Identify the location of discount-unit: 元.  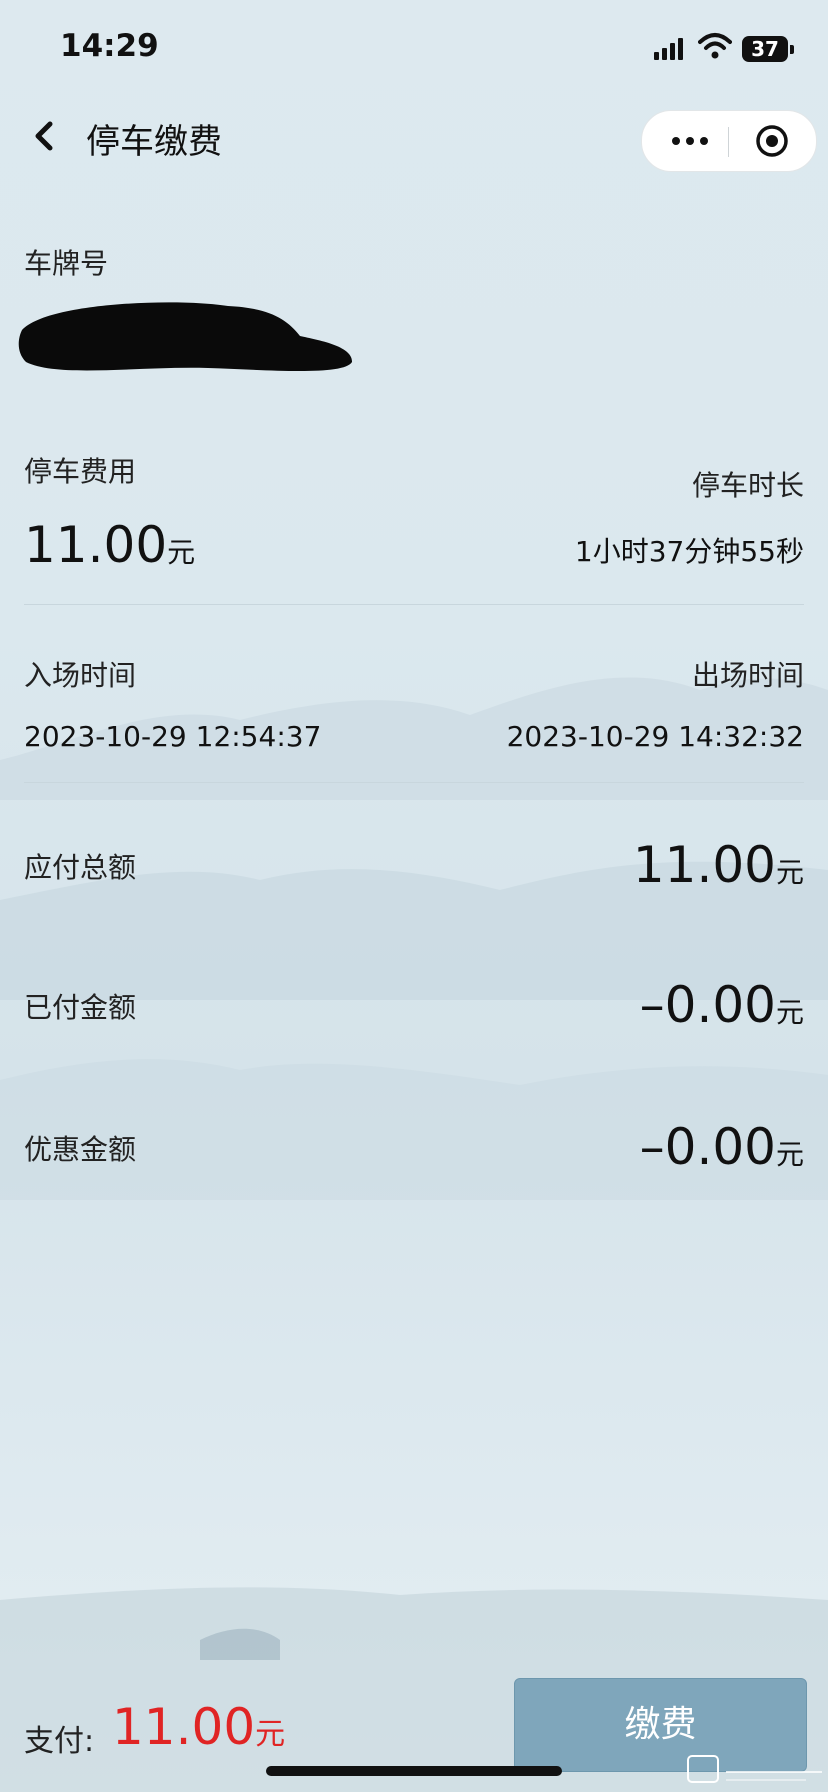
(789, 1154).